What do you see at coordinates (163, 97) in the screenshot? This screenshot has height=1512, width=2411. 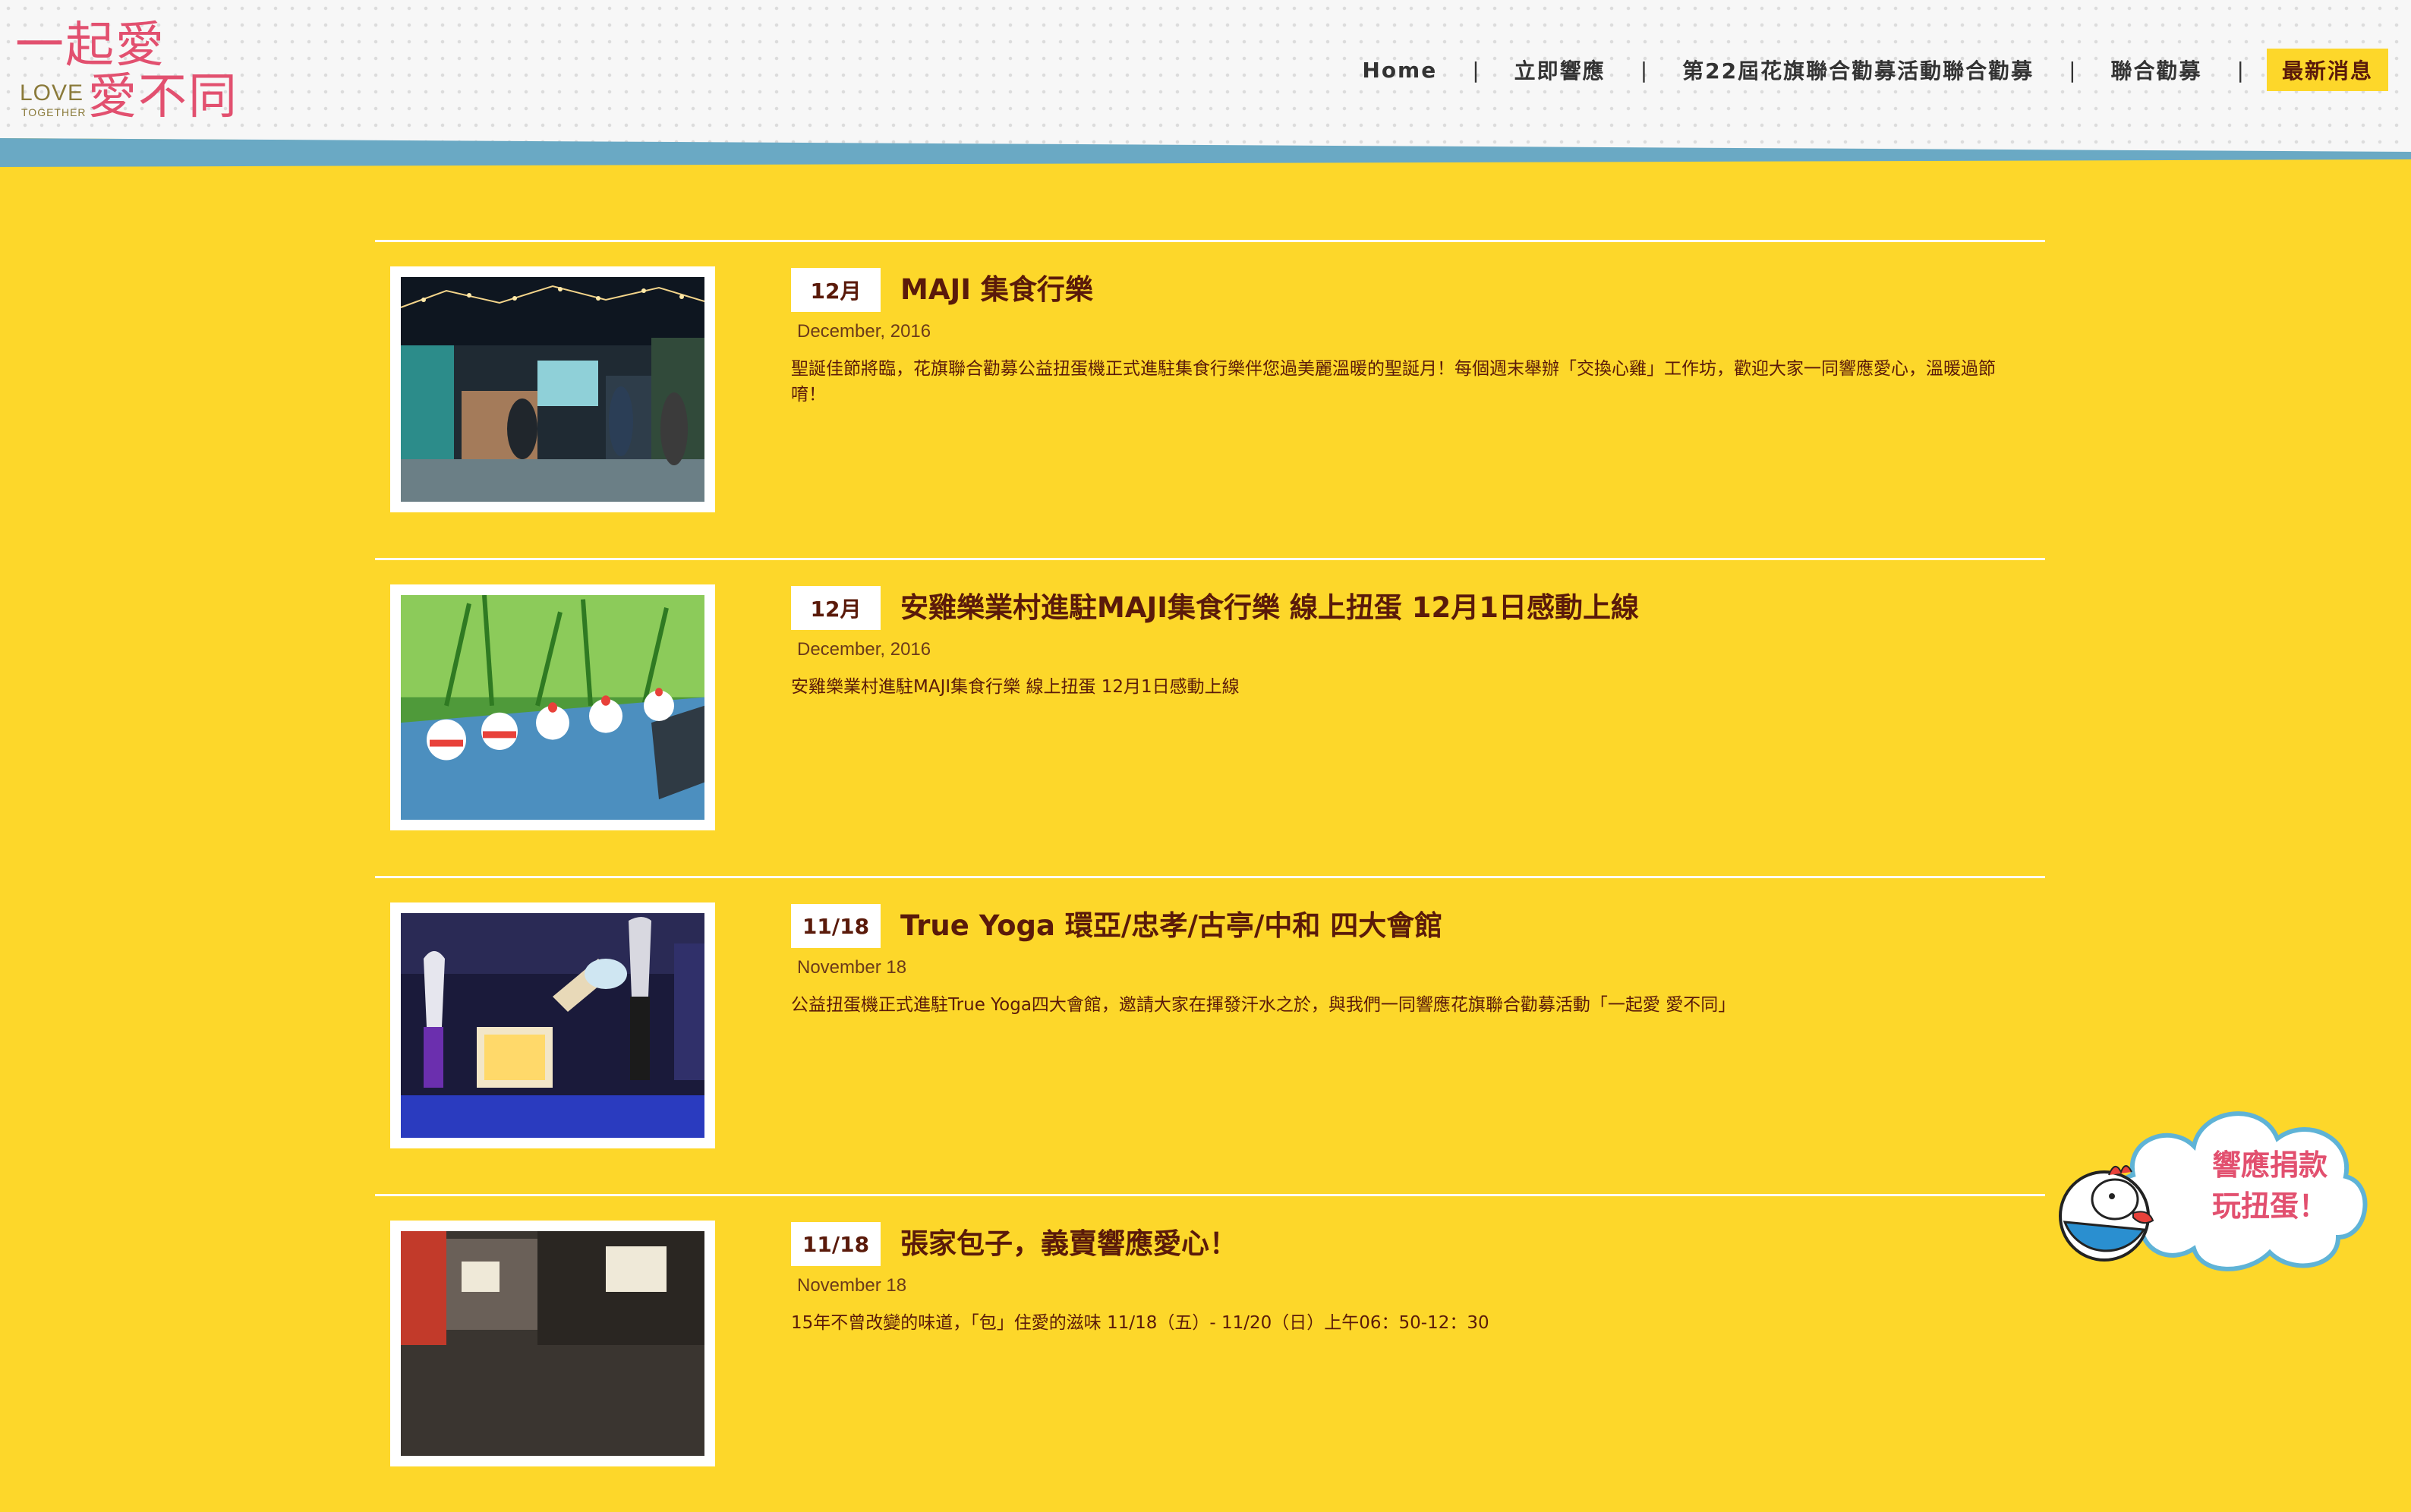 I see `logo-text-line2: 愛不同` at bounding box center [163, 97].